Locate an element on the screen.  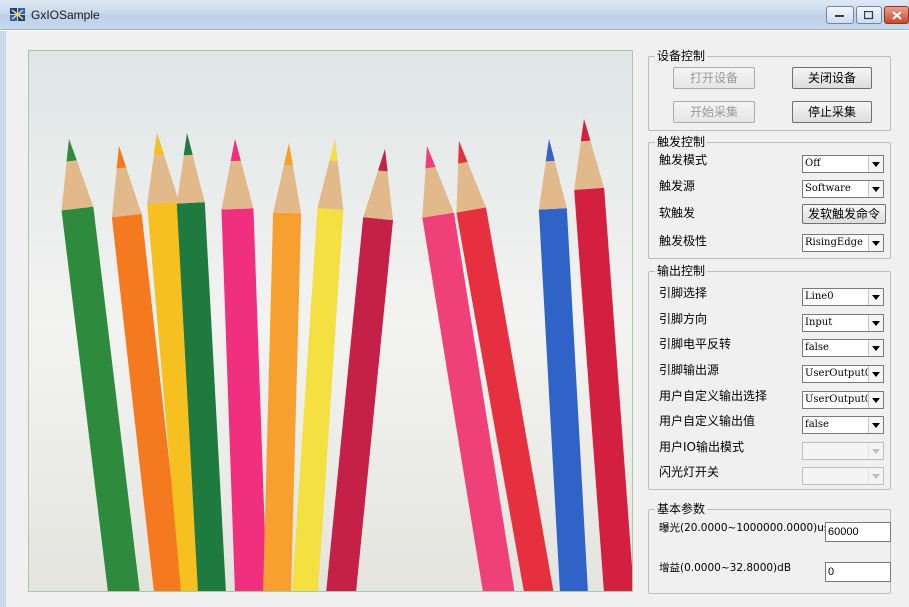
minimize-button is located at coordinates (840, 15).